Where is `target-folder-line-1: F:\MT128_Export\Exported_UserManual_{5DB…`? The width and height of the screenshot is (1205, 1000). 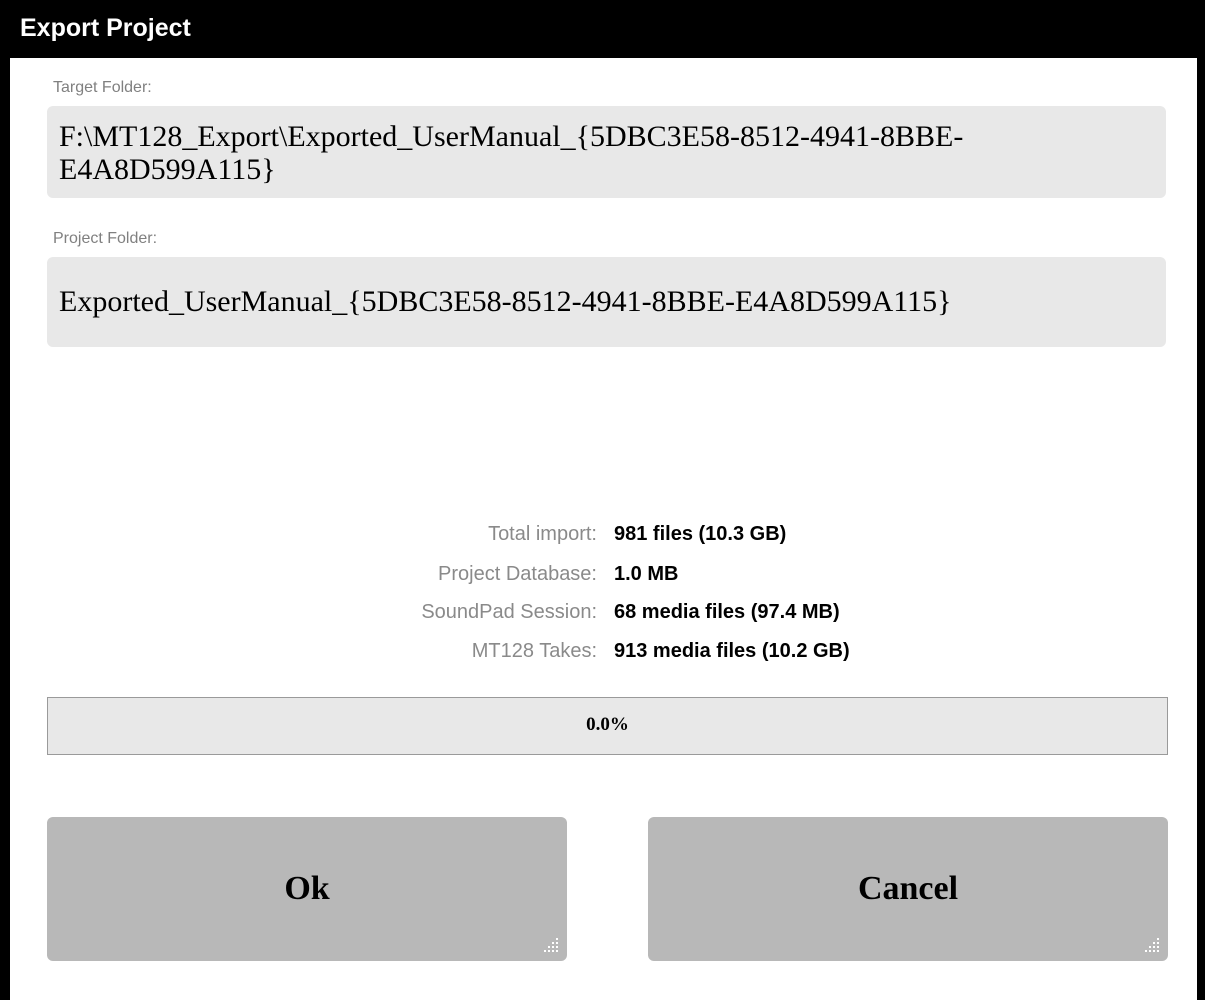 target-folder-line-1: F:\MT128_Export\Exported_UserManual_{5DB… is located at coordinates (511, 136).